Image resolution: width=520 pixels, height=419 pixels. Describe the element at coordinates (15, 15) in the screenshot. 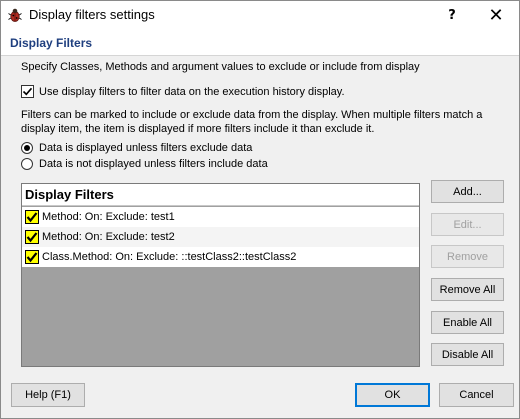

I see `bug-app-icon` at that location.